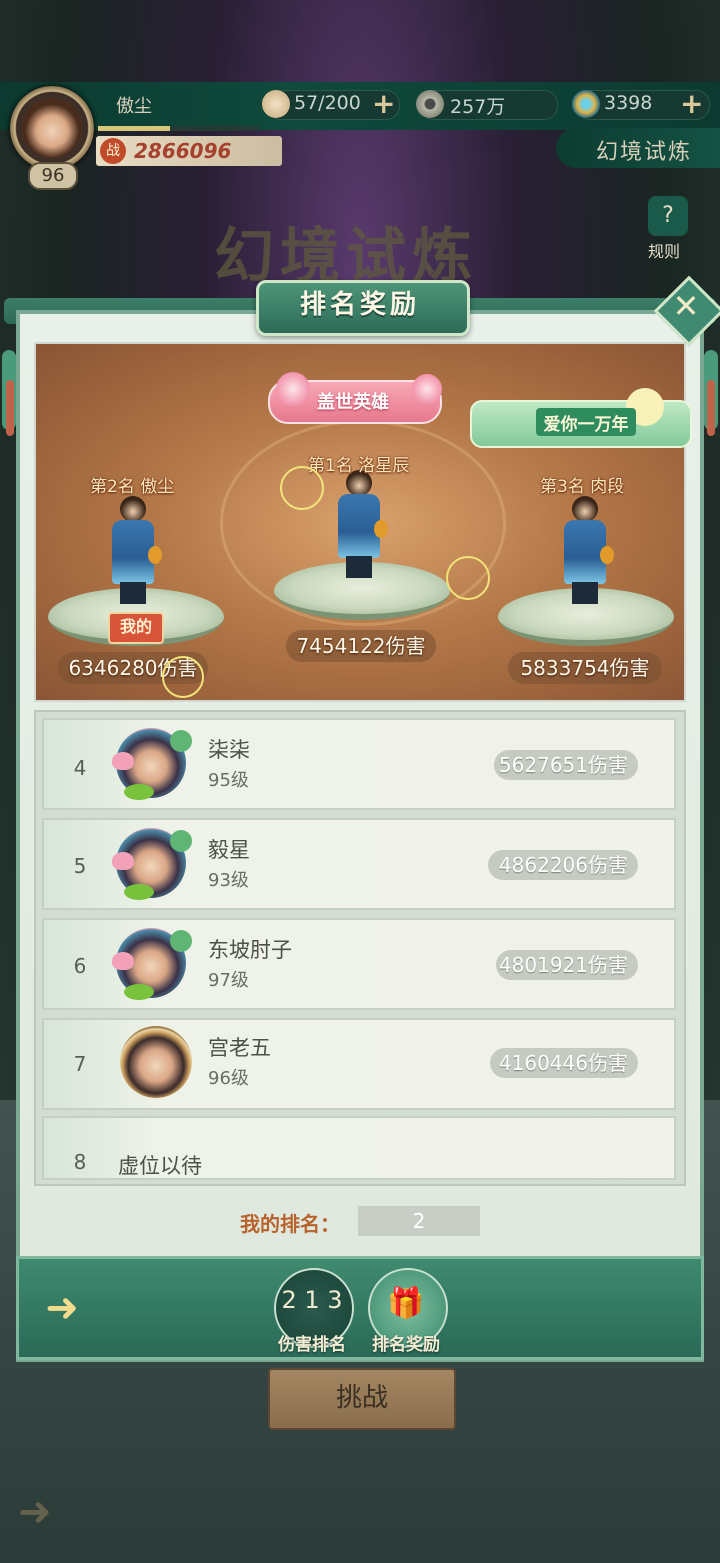 Image resolution: width=720 pixels, height=1563 pixels. I want to click on battle-power-icon: 战, so click(113, 151).